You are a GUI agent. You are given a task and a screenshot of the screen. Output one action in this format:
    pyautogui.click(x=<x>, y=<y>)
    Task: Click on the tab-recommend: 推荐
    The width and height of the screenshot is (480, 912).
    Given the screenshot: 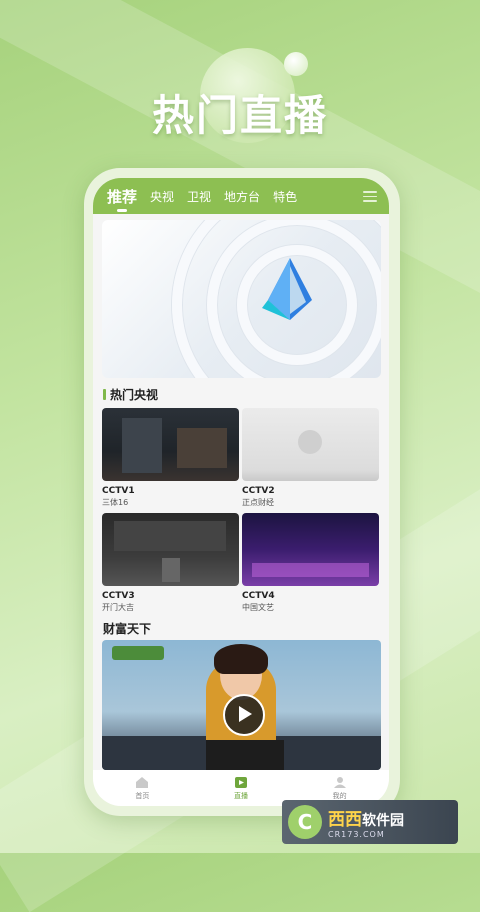 What is the action you would take?
    pyautogui.click(x=122, y=199)
    